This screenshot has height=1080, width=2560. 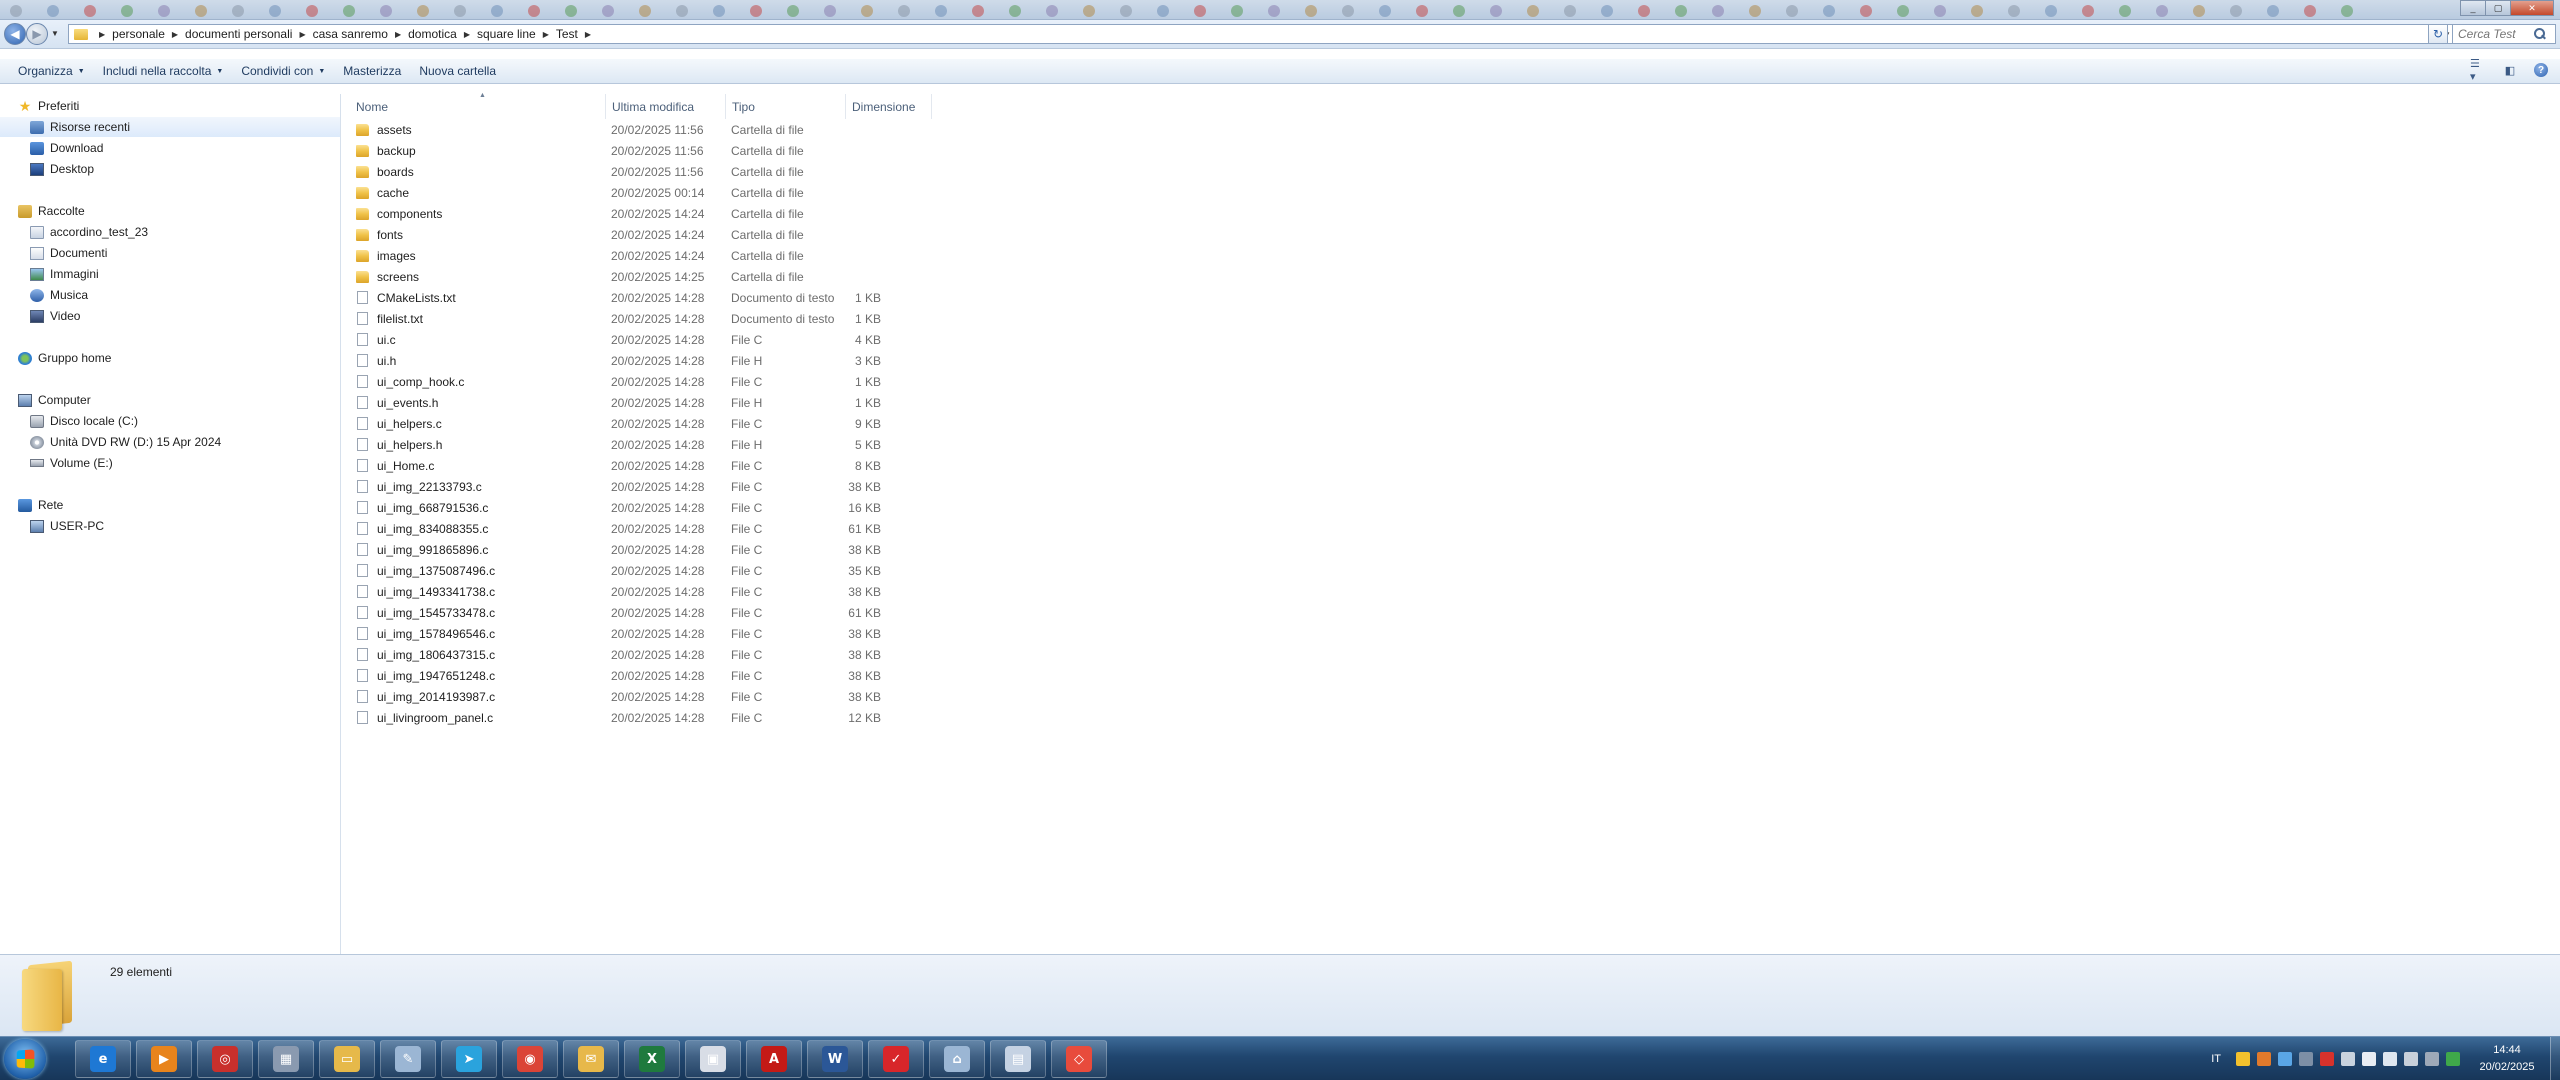 I want to click on taskbar-app-button: ✓, so click(x=896, y=1059).